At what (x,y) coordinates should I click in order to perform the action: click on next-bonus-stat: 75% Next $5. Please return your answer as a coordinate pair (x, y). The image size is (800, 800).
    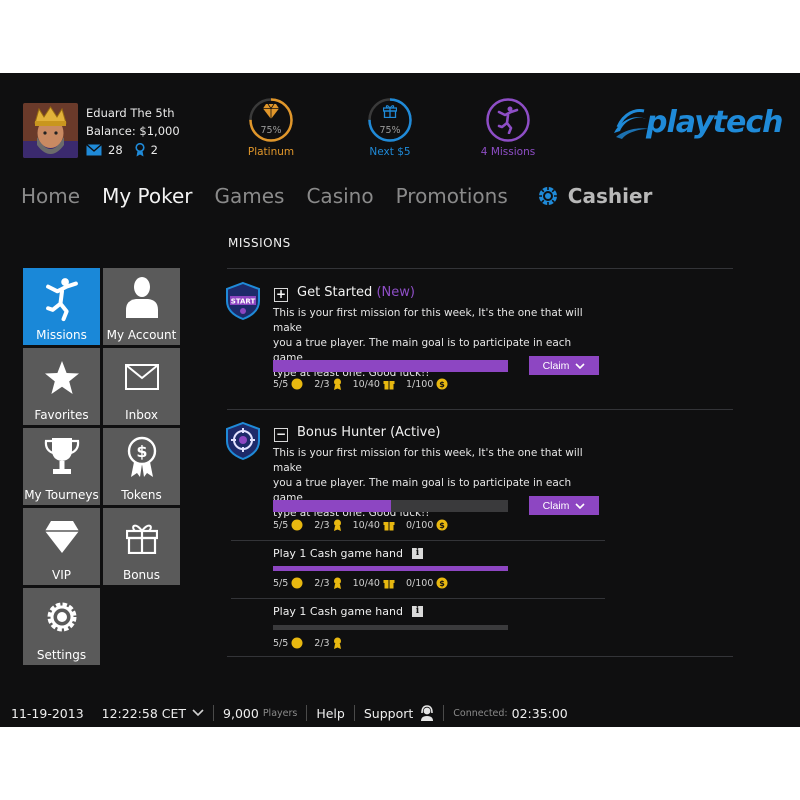
    Looking at the image, I should click on (390, 128).